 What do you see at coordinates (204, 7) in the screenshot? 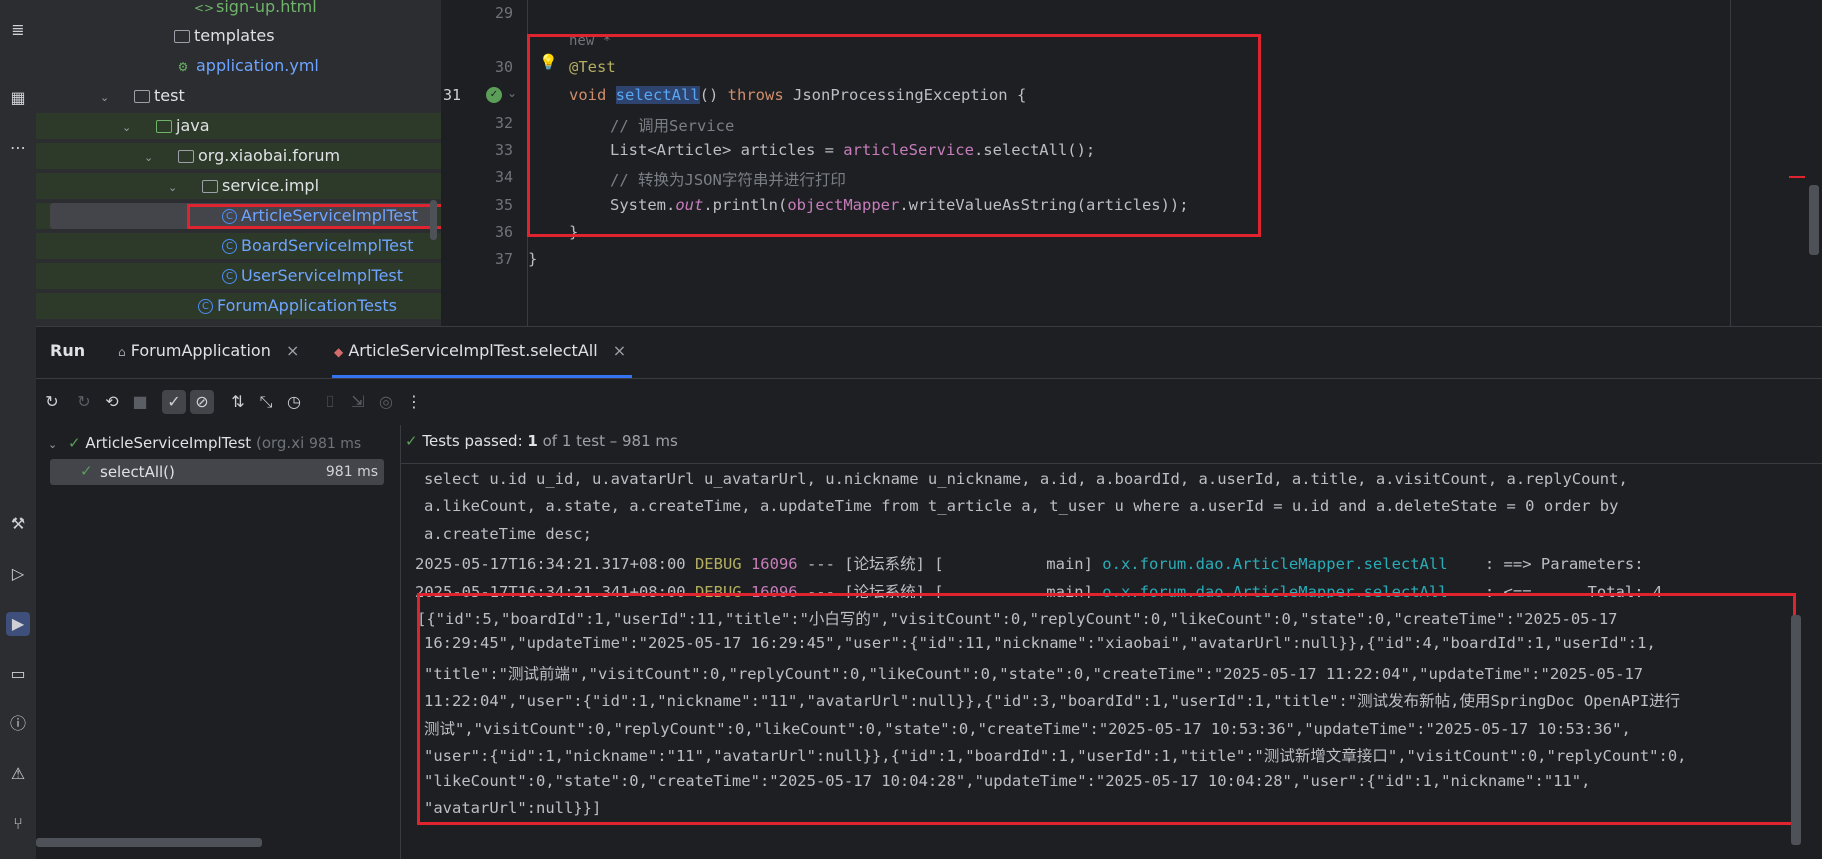
I see `html-file-icon: <>` at bounding box center [204, 7].